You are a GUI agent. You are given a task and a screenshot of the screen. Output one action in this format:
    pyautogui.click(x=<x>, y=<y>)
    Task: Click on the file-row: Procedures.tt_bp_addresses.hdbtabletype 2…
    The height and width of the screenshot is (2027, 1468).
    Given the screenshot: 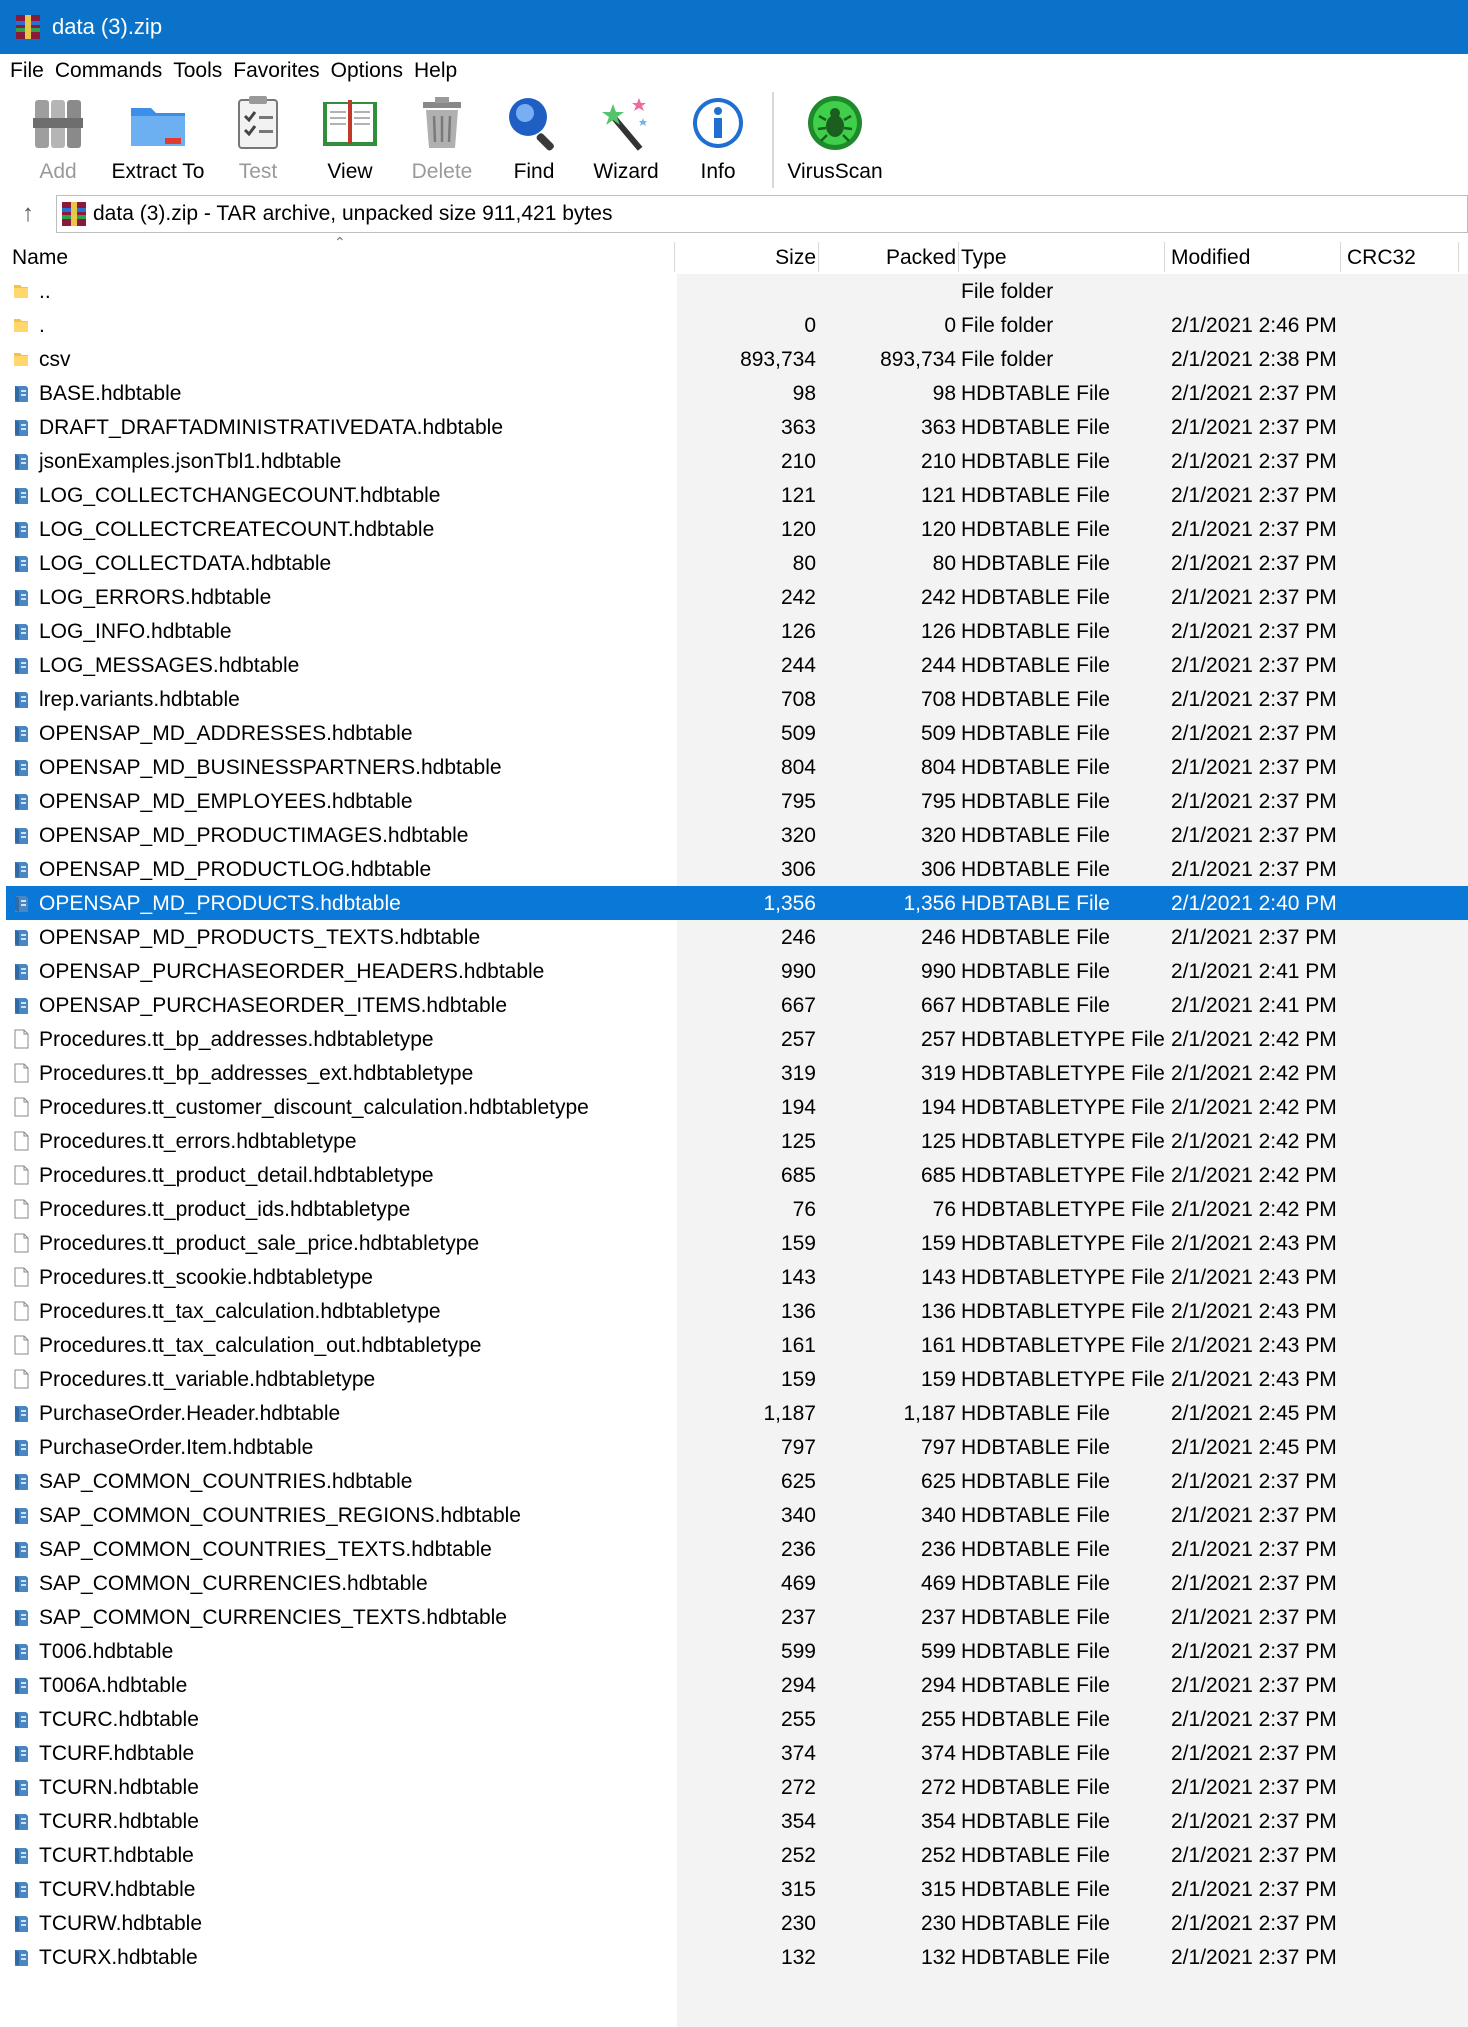 What is the action you would take?
    pyautogui.click(x=737, y=1039)
    